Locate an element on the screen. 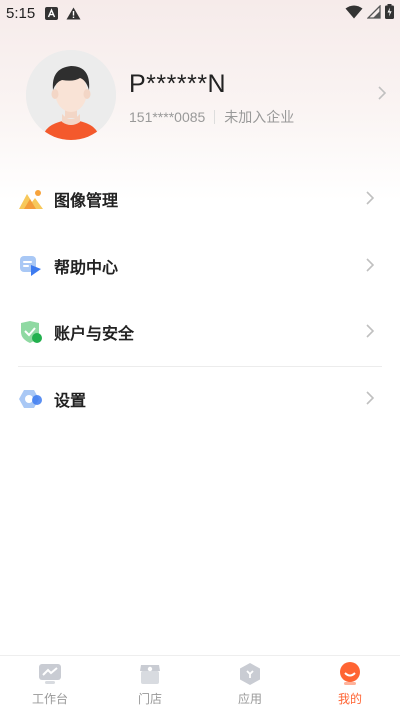 The height and width of the screenshot is (710, 400). store-icon is located at coordinates (150, 674).